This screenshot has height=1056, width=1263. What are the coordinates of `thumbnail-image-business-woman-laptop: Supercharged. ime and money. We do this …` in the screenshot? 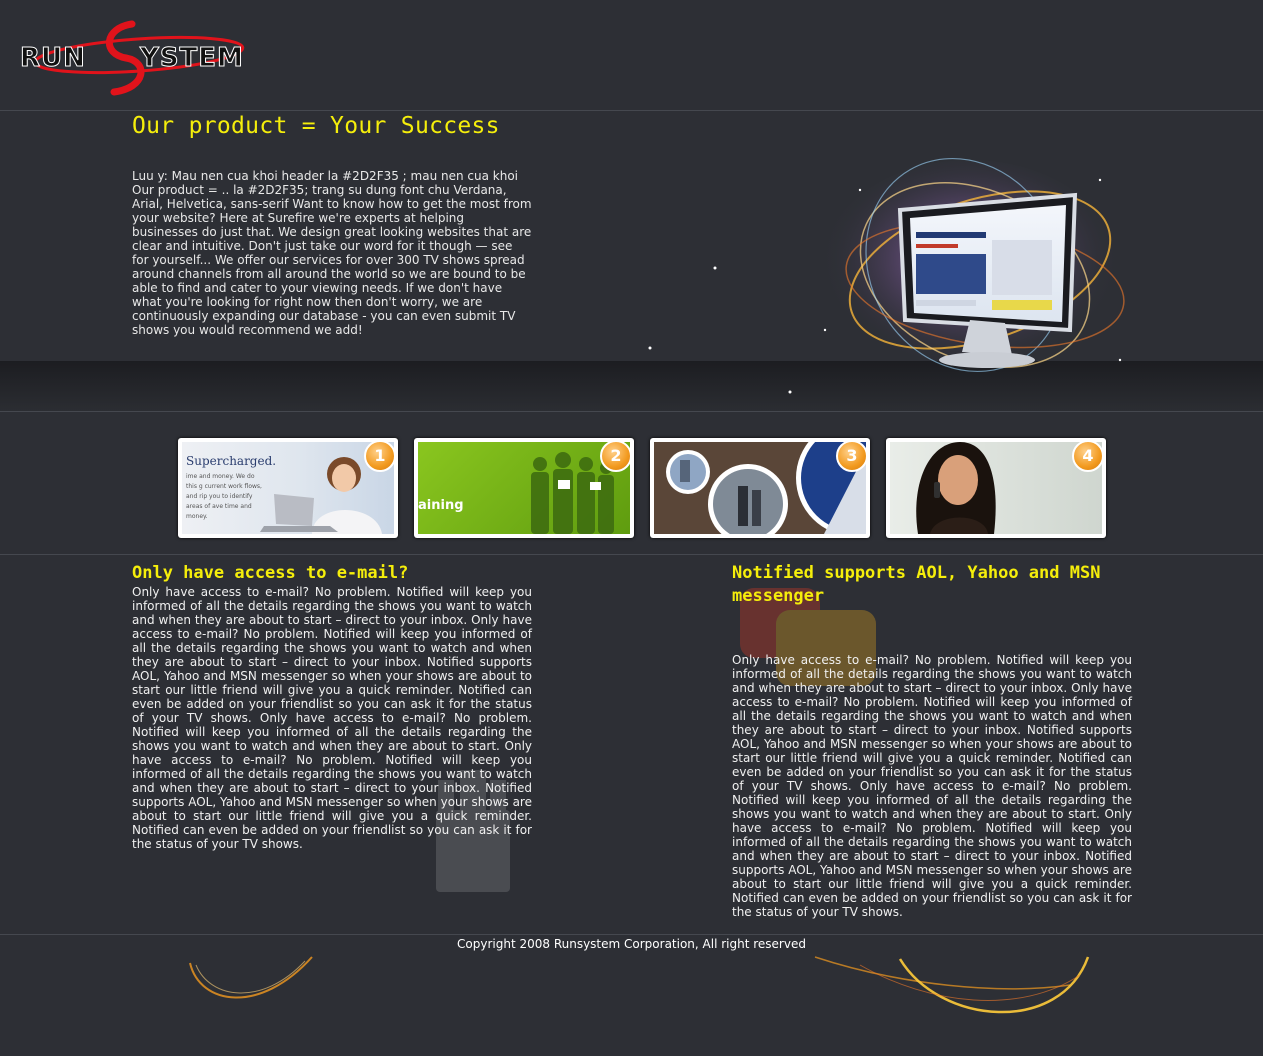 It's located at (288, 488).